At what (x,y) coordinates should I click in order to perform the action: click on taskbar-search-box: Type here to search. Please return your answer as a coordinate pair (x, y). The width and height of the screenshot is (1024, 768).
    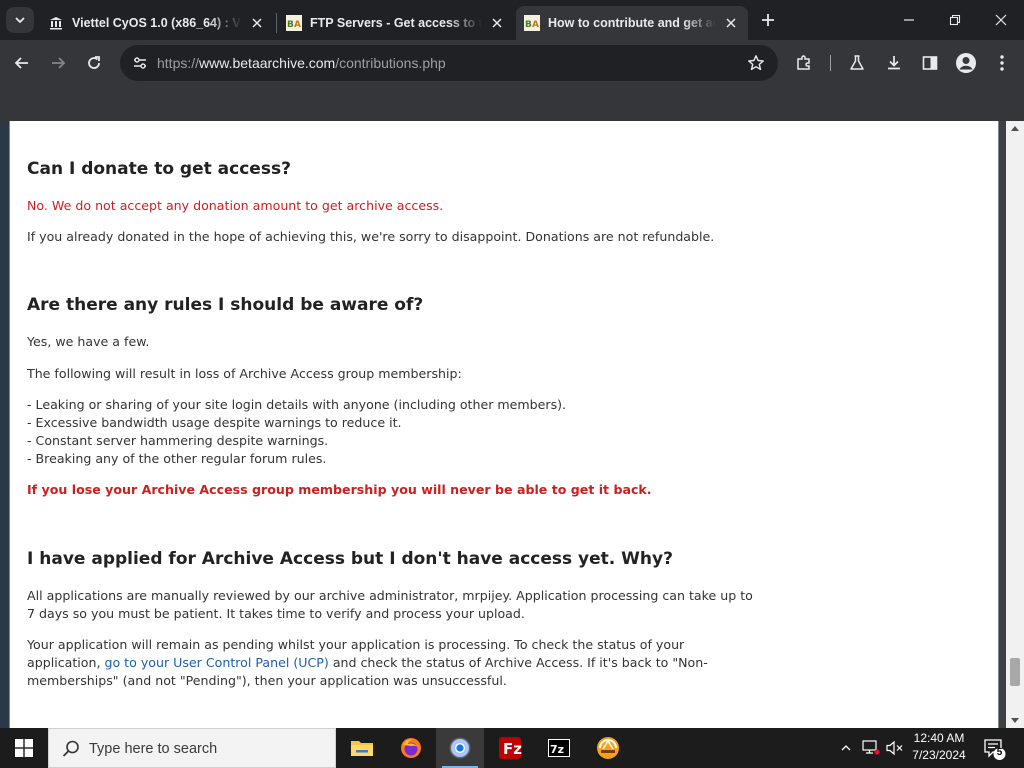
    Looking at the image, I should click on (192, 748).